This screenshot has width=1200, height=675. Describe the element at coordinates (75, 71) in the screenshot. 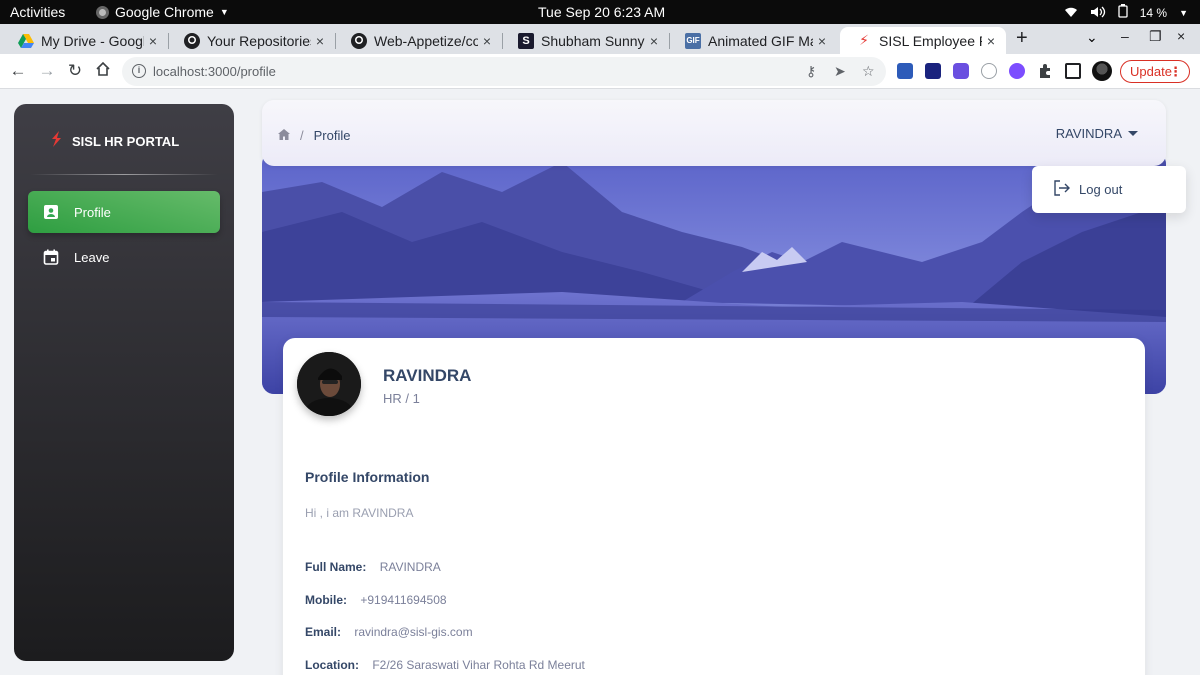

I see `reload-button: ↻` at that location.